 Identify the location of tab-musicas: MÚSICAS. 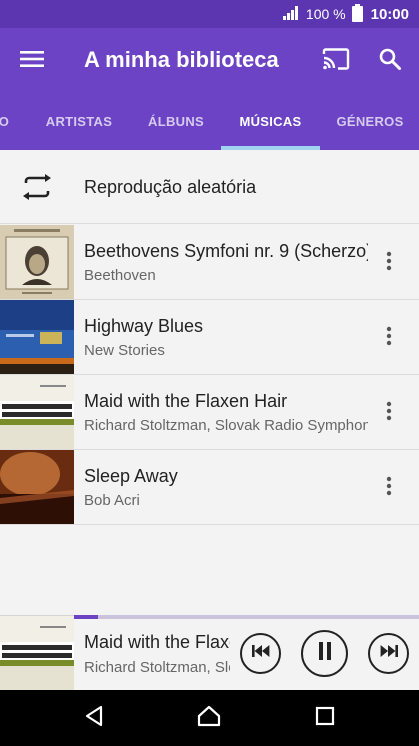
(270, 122).